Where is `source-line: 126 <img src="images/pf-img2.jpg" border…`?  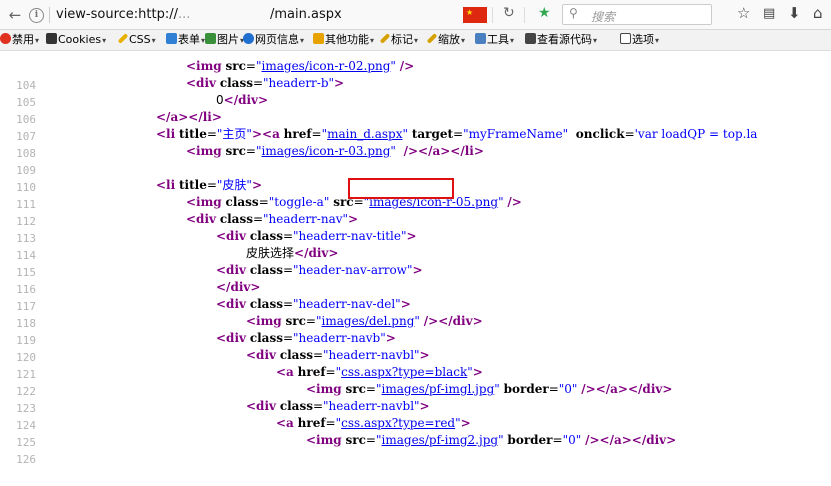
source-line: 126 <img src="images/pf-img2.jpg" border… is located at coordinates (415, 449).